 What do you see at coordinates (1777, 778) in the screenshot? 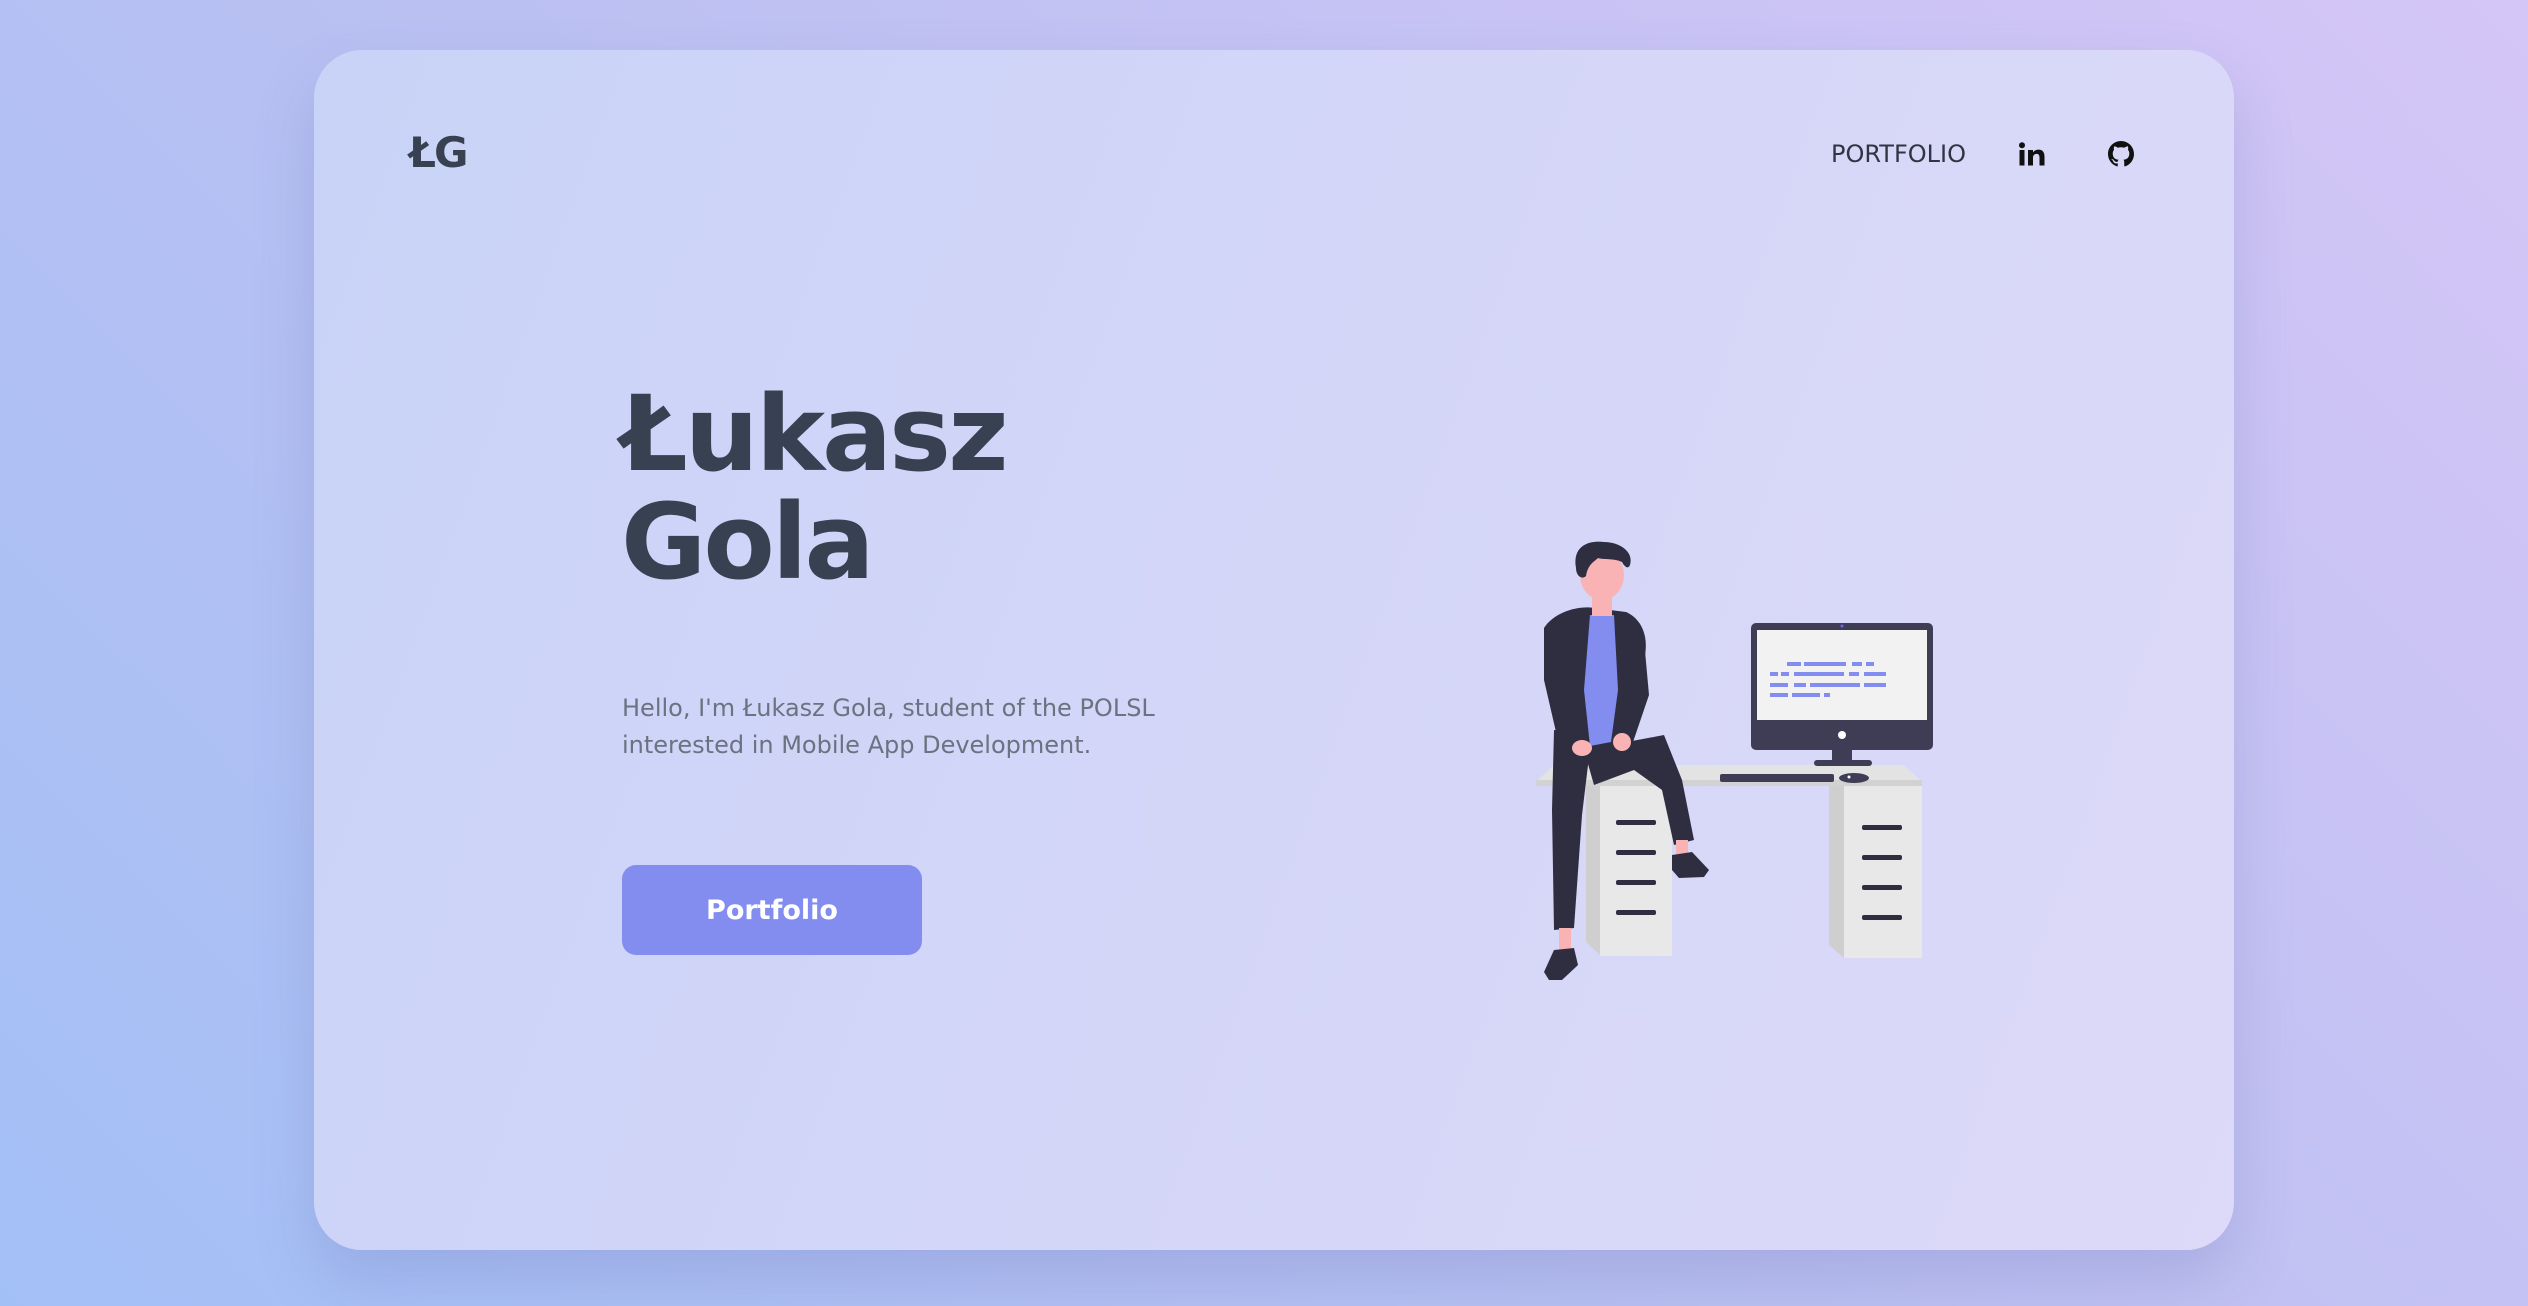
I see `keyboard` at bounding box center [1777, 778].